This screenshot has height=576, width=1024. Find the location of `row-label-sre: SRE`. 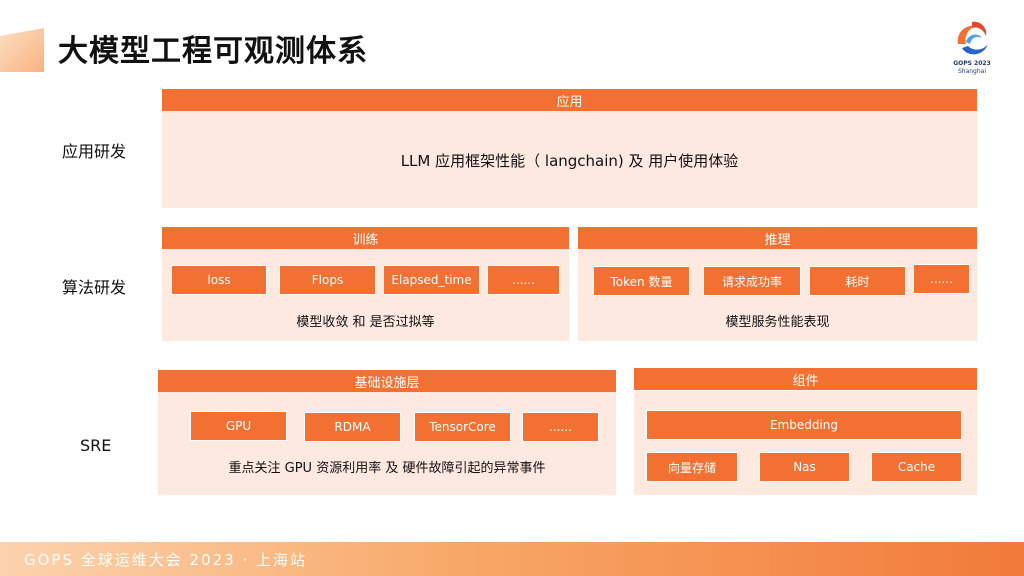

row-label-sre: SRE is located at coordinates (96, 445).